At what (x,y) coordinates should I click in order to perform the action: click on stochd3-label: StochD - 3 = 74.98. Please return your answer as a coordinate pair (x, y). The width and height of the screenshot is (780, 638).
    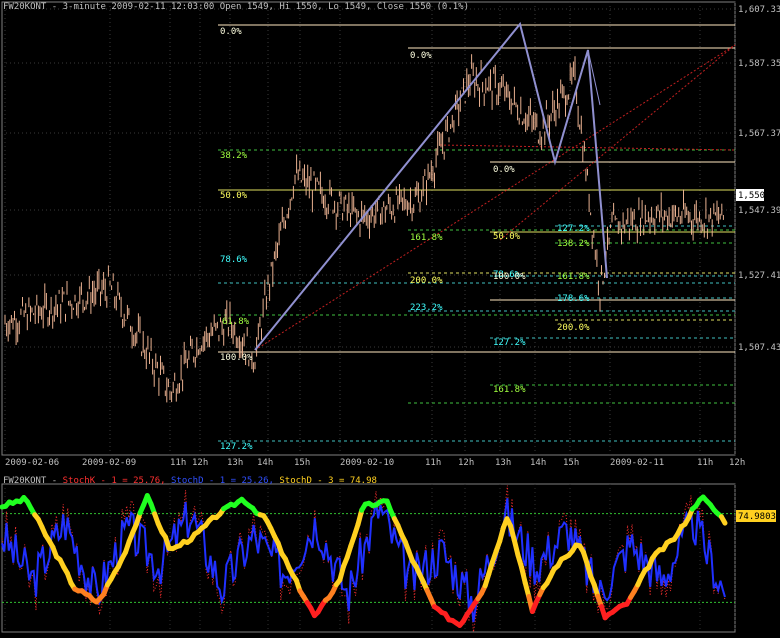
    Looking at the image, I should click on (328, 481).